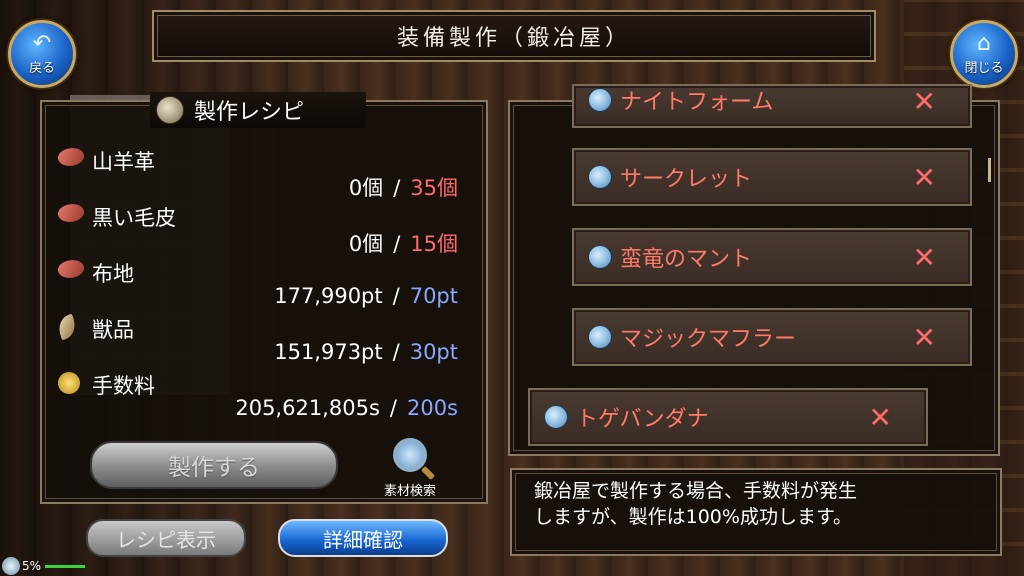 Image resolution: width=1024 pixels, height=576 pixels. I want to click on material-quantity: 0個 / 35個, so click(403, 187).